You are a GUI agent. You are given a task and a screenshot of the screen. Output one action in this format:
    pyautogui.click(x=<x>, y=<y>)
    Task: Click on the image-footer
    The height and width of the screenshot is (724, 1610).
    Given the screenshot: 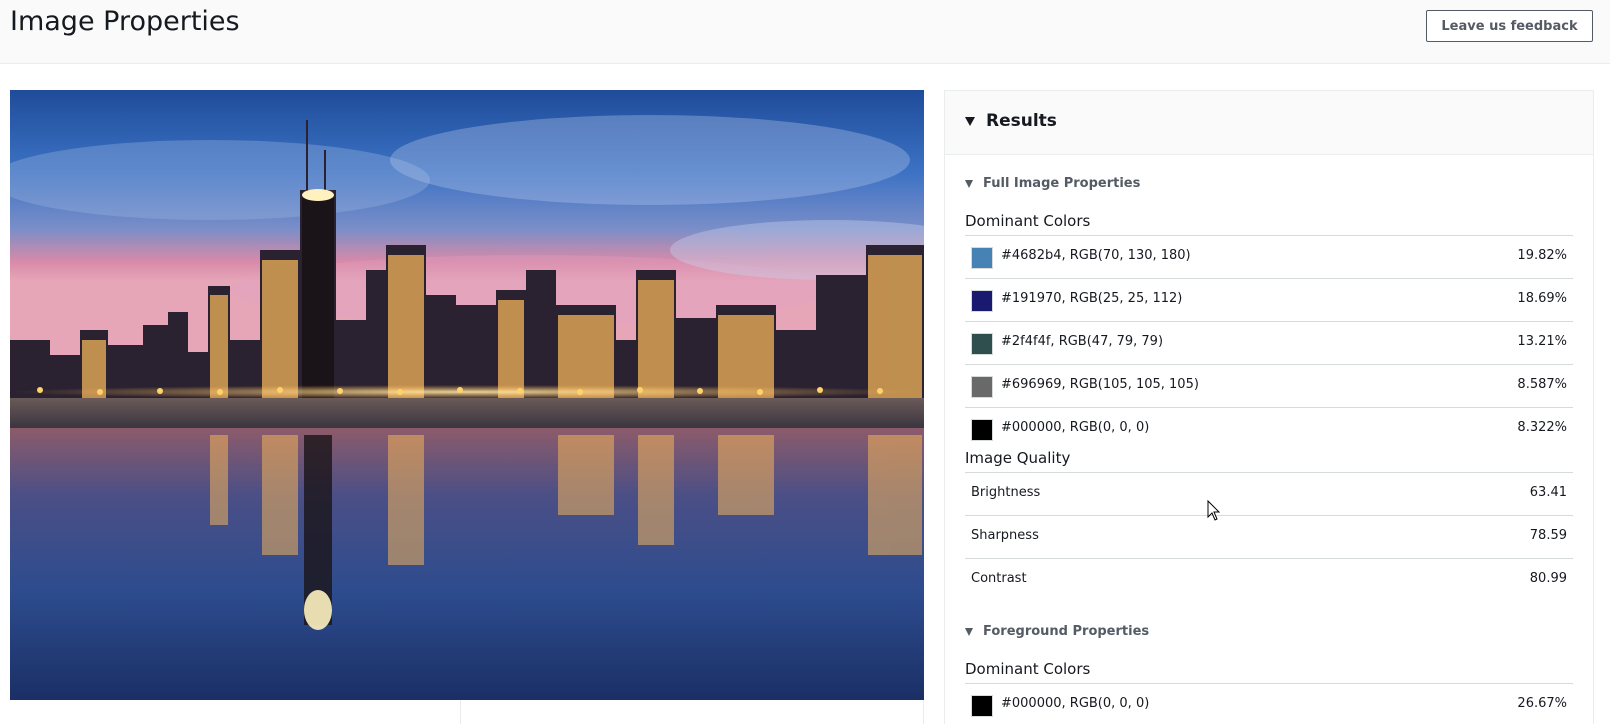 What is the action you would take?
    pyautogui.click(x=467, y=712)
    